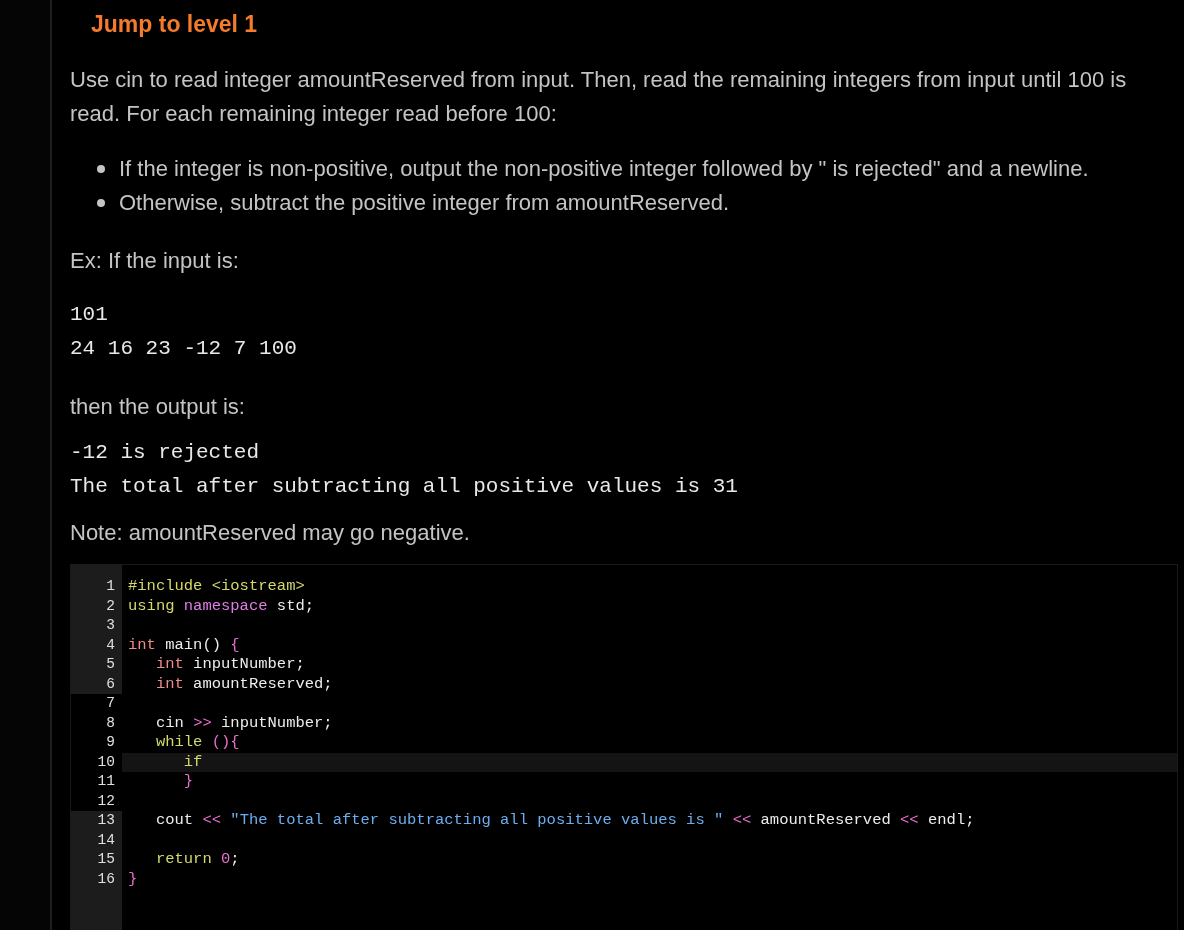  Describe the element at coordinates (649, 645) in the screenshot. I see `code-line: int main() {` at that location.